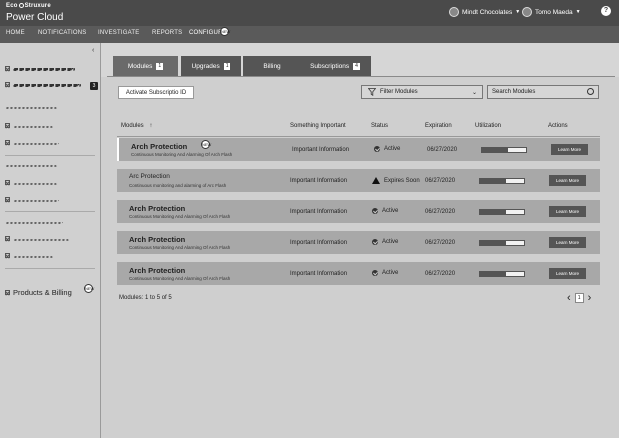 The width and height of the screenshot is (619, 438). Describe the element at coordinates (136, 126) in the screenshot. I see `column-header-modules: Modules ↑` at that location.